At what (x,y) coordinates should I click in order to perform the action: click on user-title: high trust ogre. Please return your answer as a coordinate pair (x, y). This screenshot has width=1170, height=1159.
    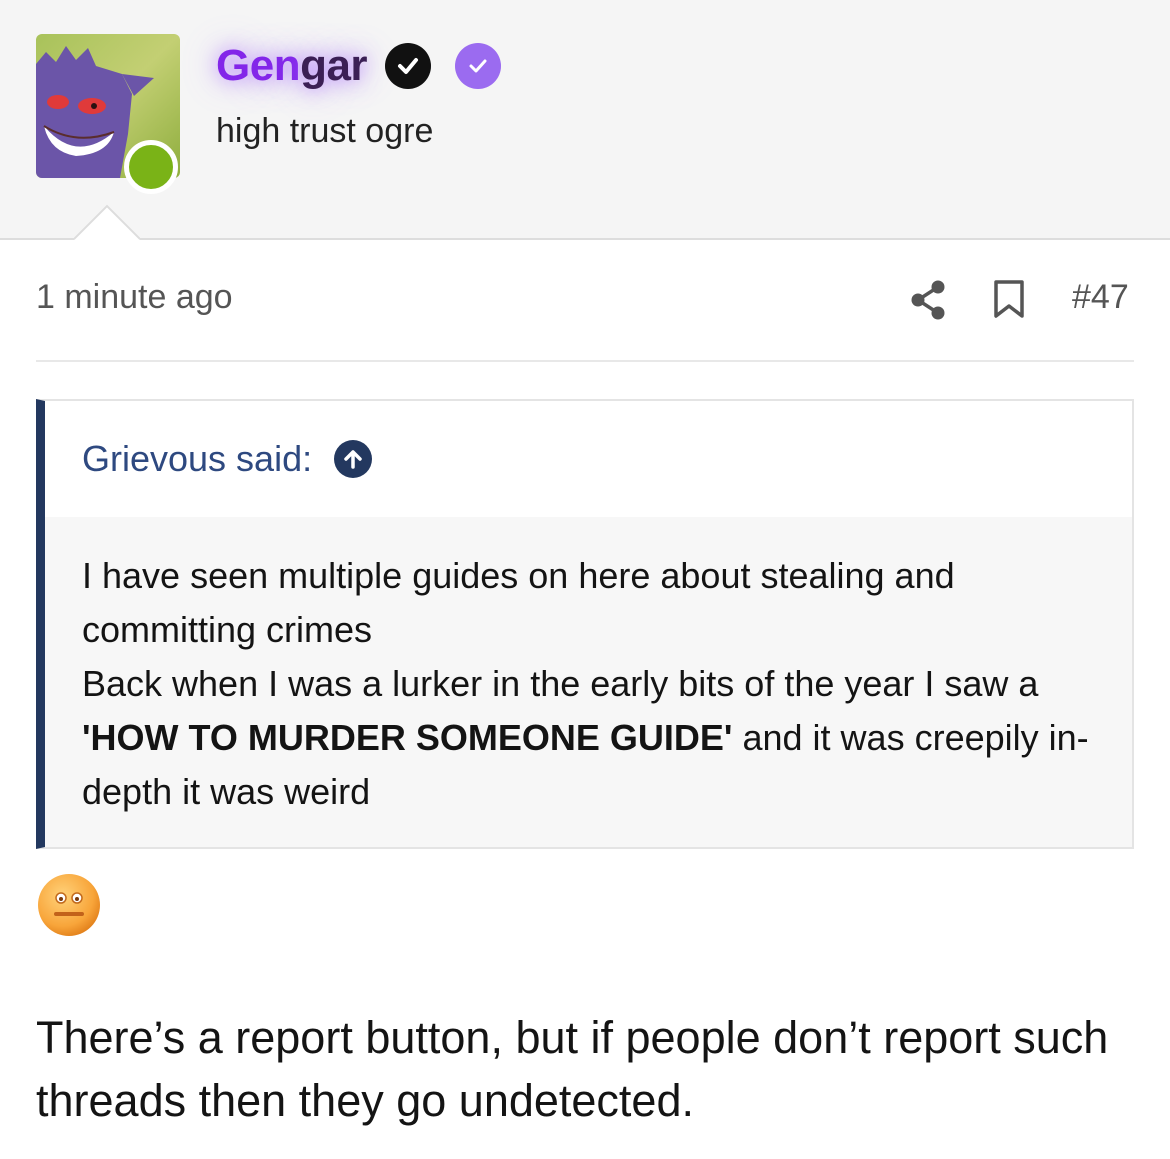
    Looking at the image, I should click on (325, 131).